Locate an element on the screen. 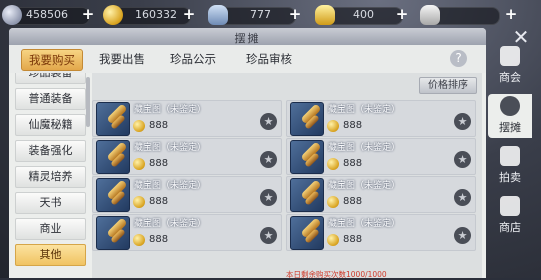  currency-moon: 458506 + is located at coordinates (52, 15).